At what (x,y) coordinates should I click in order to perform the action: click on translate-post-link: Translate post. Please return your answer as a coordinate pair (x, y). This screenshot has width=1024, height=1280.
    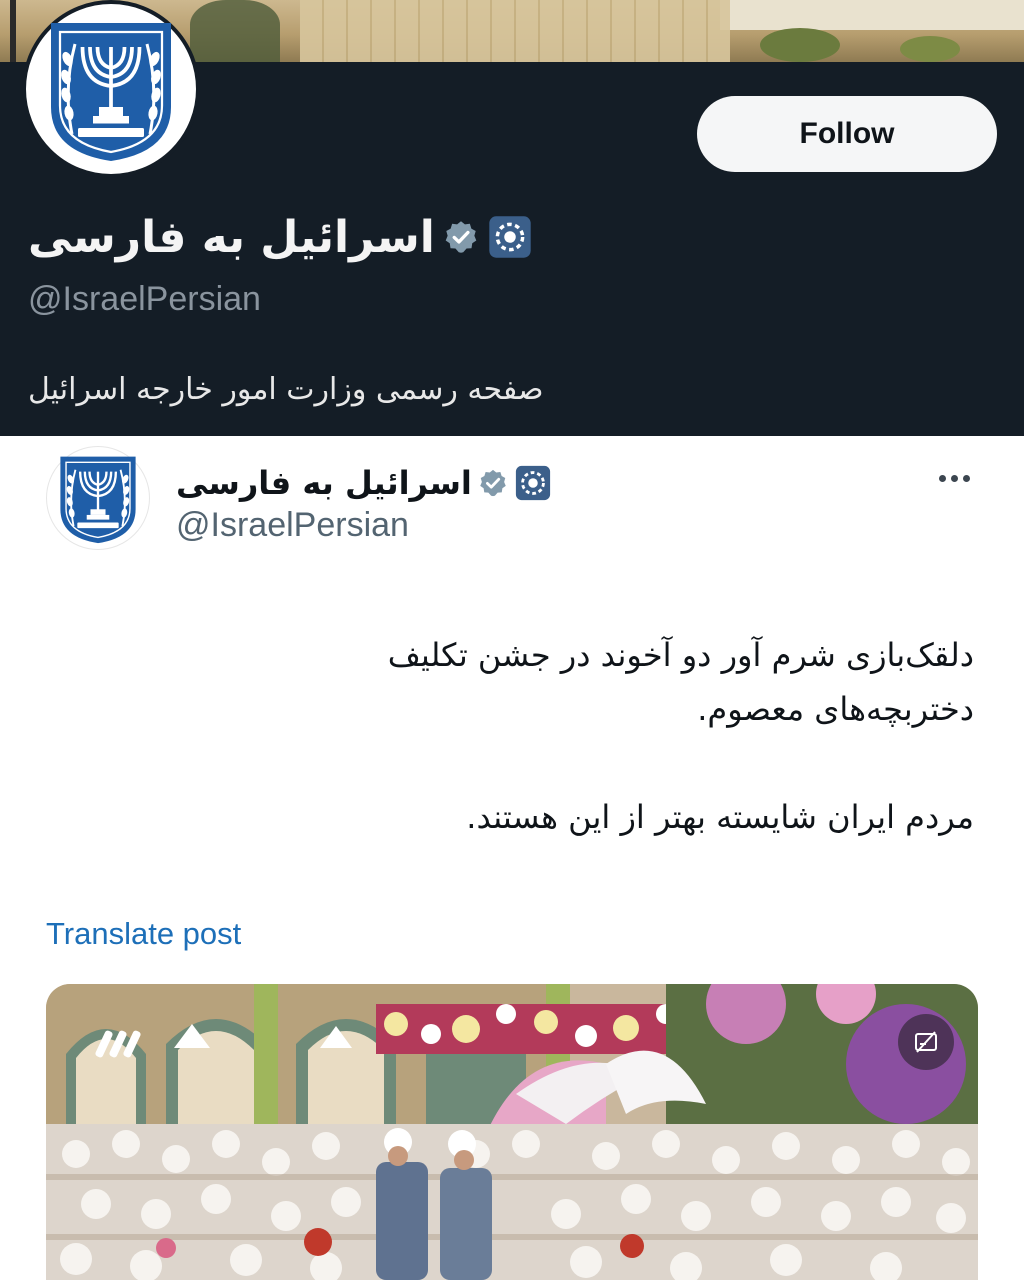
    Looking at the image, I should click on (143, 934).